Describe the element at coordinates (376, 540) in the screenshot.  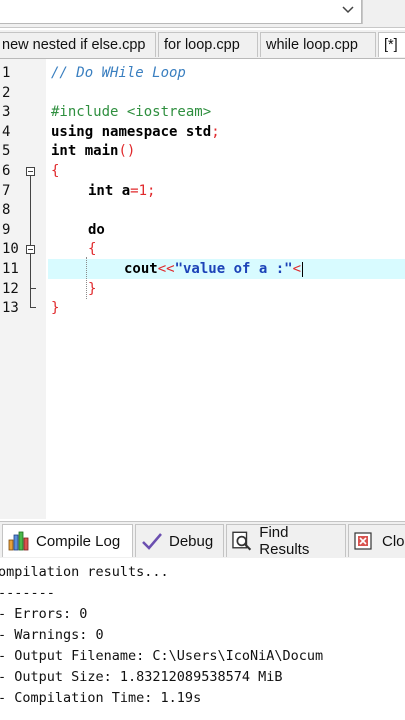
I see `tab-close-results: Clo` at that location.